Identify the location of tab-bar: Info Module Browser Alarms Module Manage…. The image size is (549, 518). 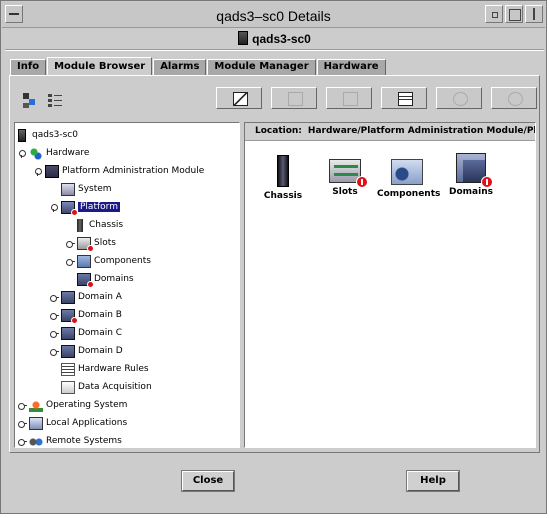
(198, 66).